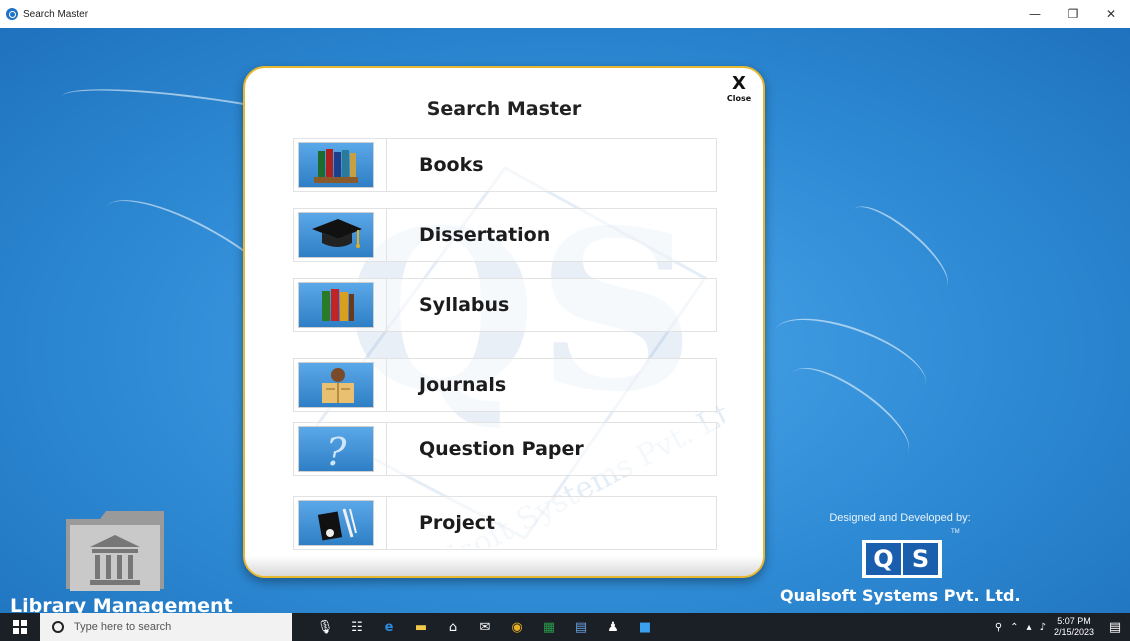 The width and height of the screenshot is (1130, 641). What do you see at coordinates (389, 627) in the screenshot?
I see `edge-icon: e` at bounding box center [389, 627].